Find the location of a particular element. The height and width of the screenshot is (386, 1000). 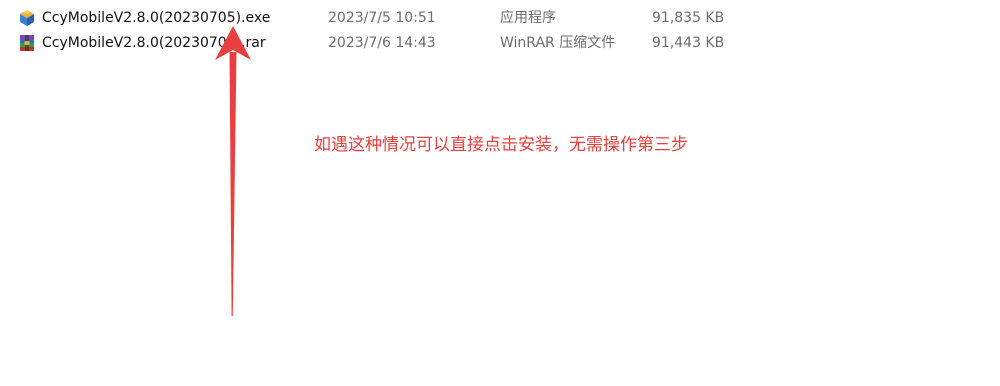

arrow-shaft is located at coordinates (233, 184).